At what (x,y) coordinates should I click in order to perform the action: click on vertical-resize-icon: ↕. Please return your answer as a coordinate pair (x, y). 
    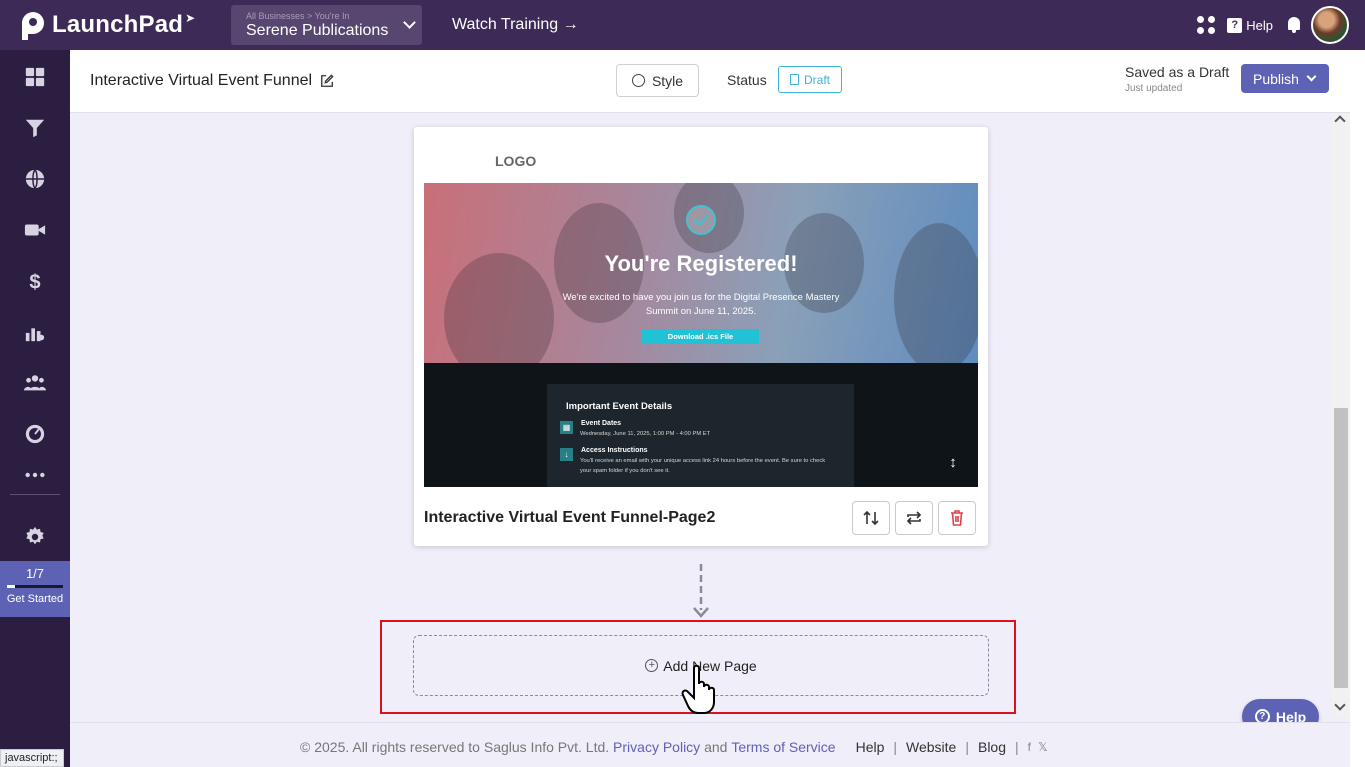
    Looking at the image, I should click on (953, 463).